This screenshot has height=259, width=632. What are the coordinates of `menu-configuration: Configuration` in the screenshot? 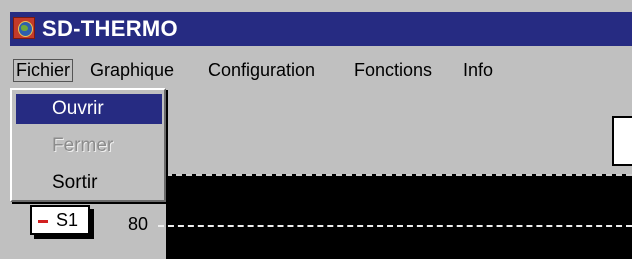 It's located at (261, 70).